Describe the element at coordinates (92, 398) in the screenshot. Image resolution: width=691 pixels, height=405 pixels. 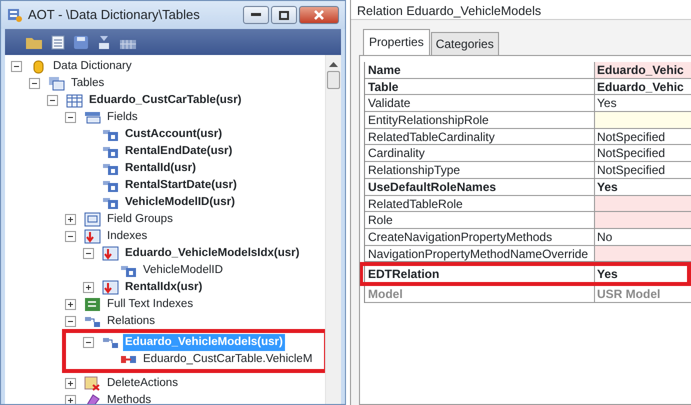
I see `methods-icon` at that location.